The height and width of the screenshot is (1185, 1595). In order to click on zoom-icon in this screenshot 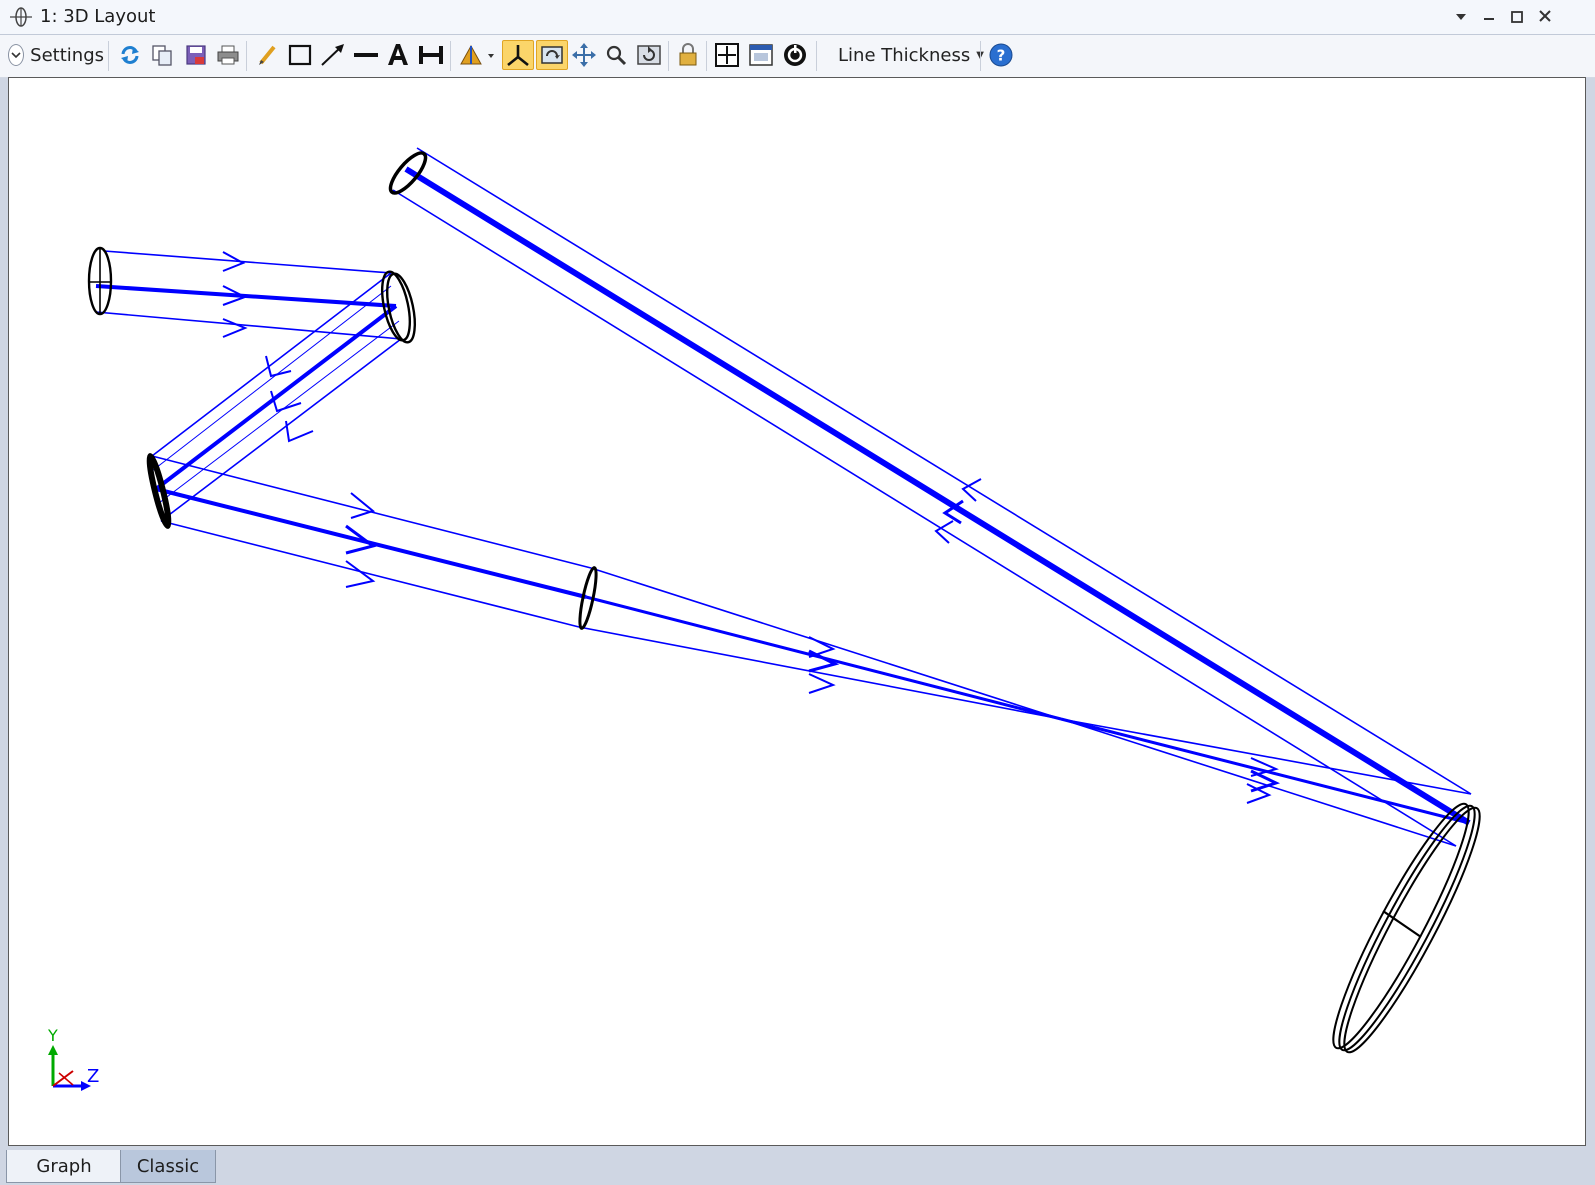, I will do `click(616, 55)`.